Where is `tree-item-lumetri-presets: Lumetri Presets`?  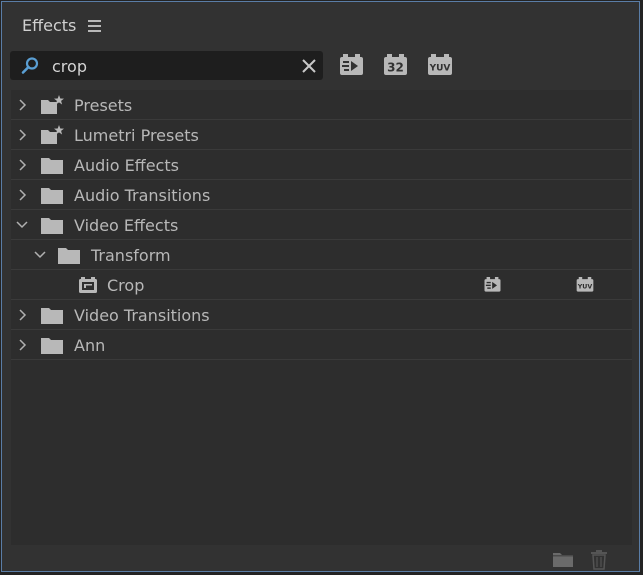
tree-item-lumetri-presets: Lumetri Presets is located at coordinates (321, 135).